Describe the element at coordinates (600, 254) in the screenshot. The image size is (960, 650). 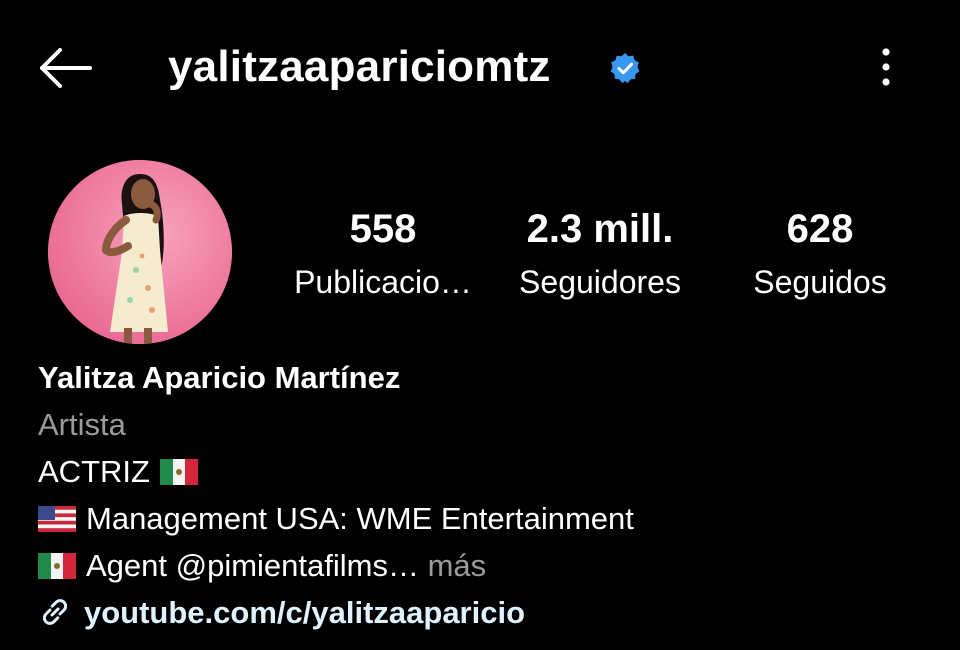
I see `followers-count: 2.3 mill. Seguidores` at that location.